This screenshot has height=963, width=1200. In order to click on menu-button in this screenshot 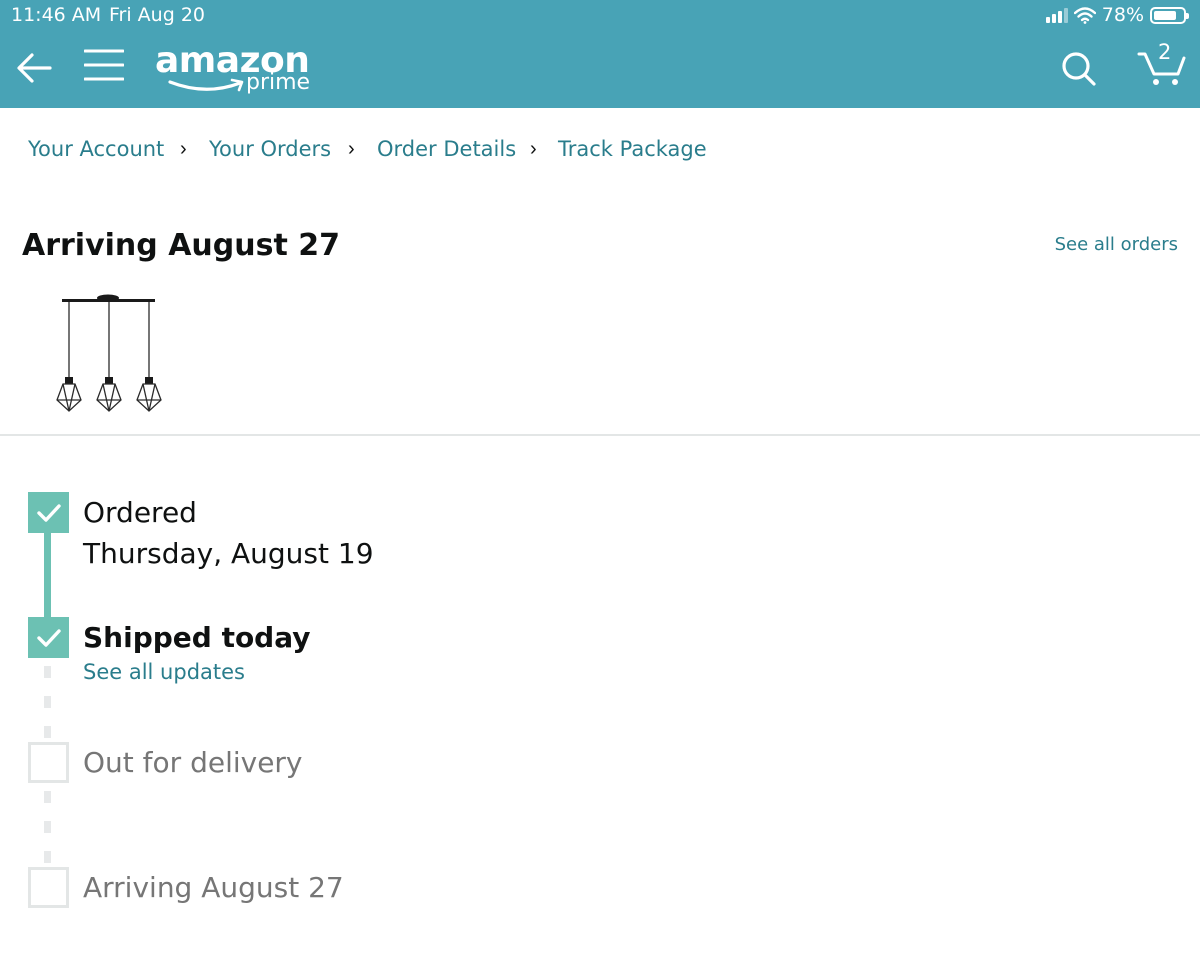, I will do `click(104, 65)`.